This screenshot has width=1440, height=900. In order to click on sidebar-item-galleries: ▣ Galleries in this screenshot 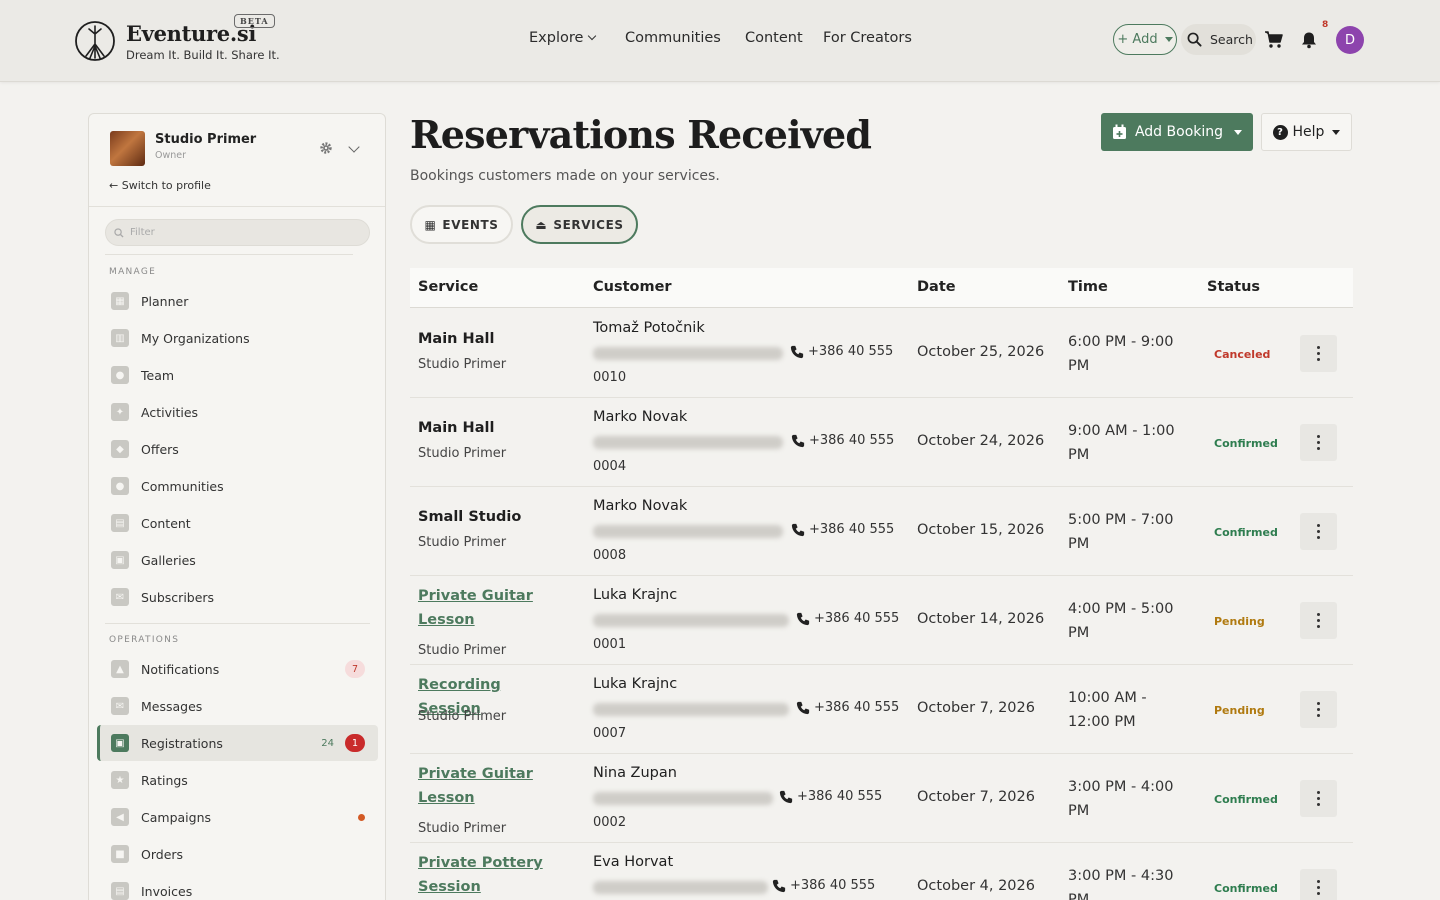, I will do `click(237, 560)`.